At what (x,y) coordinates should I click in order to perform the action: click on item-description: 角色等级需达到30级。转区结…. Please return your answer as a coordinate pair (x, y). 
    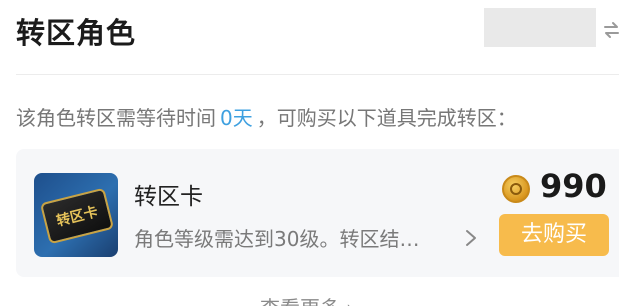
    Looking at the image, I should click on (277, 239).